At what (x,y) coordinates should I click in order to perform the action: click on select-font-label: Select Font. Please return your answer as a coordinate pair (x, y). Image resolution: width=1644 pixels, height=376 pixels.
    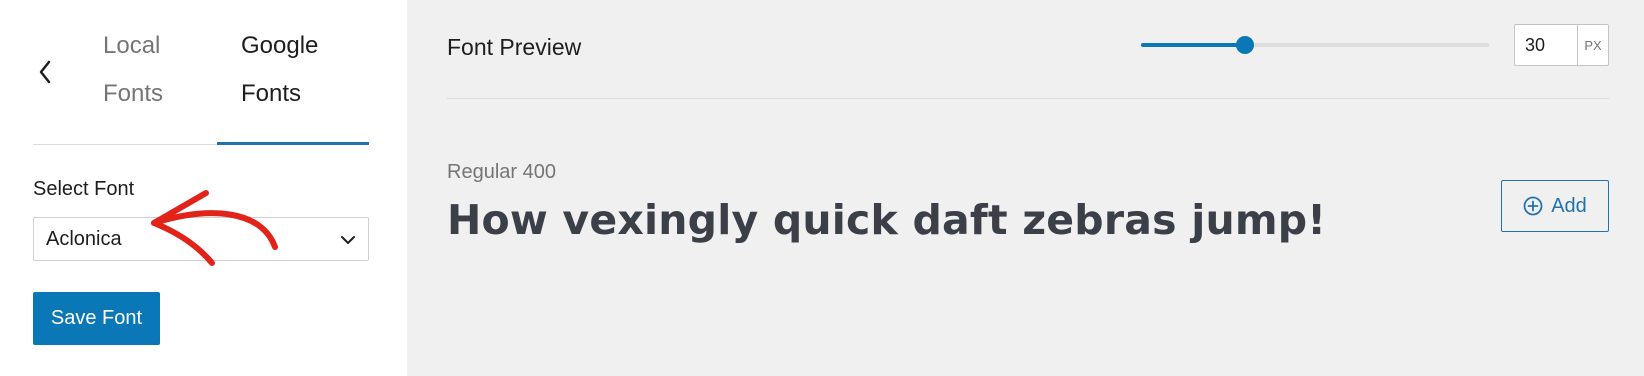
    Looking at the image, I should click on (84, 189).